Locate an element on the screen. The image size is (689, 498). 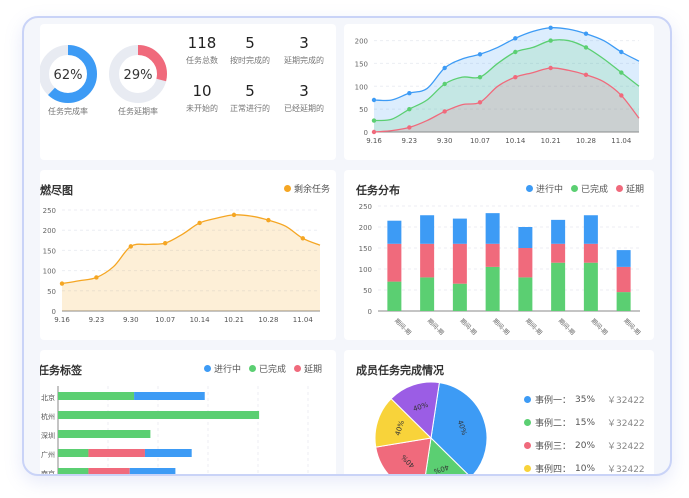
y-tick-label: 南京 is located at coordinates (48, 472).